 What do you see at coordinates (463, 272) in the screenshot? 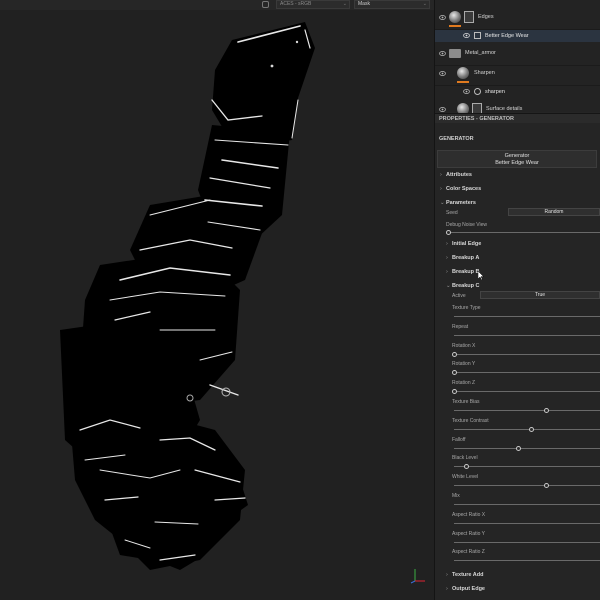
I see `section-breakup-b: › Breakup B` at bounding box center [463, 272].